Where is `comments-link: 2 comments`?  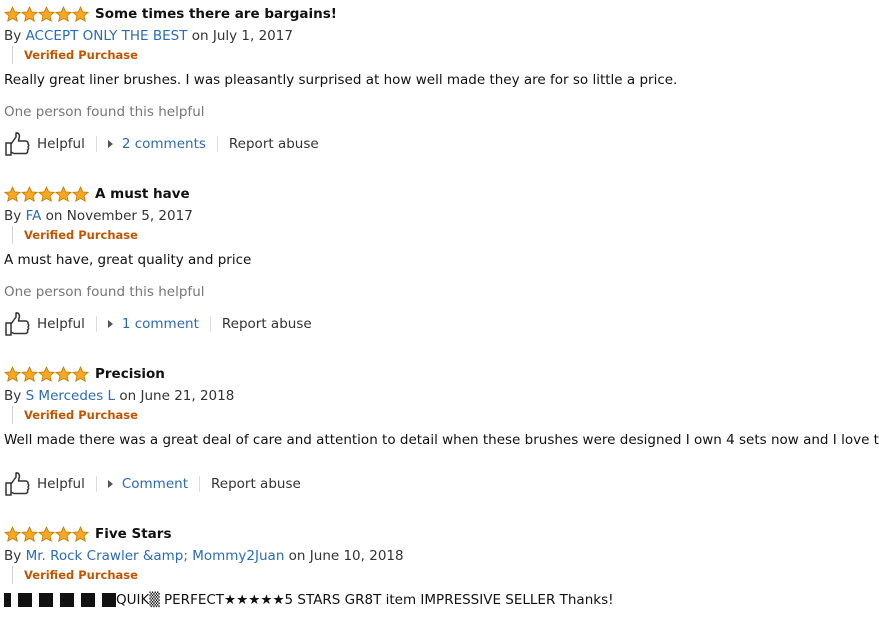
comments-link: 2 comments is located at coordinates (164, 144).